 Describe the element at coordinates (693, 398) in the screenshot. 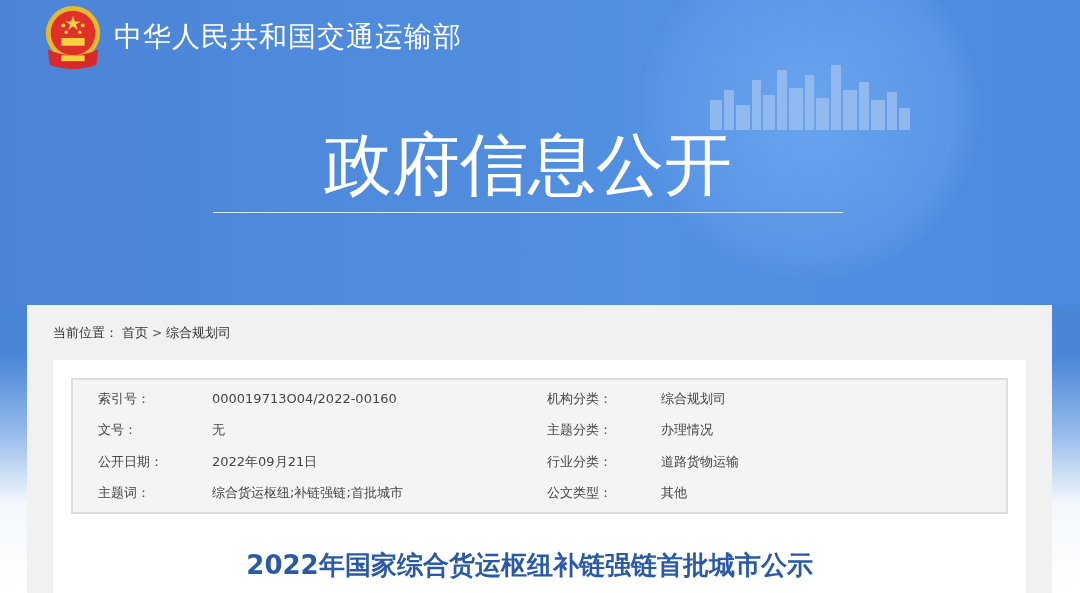

I see `info-value: 综合规划司` at that location.